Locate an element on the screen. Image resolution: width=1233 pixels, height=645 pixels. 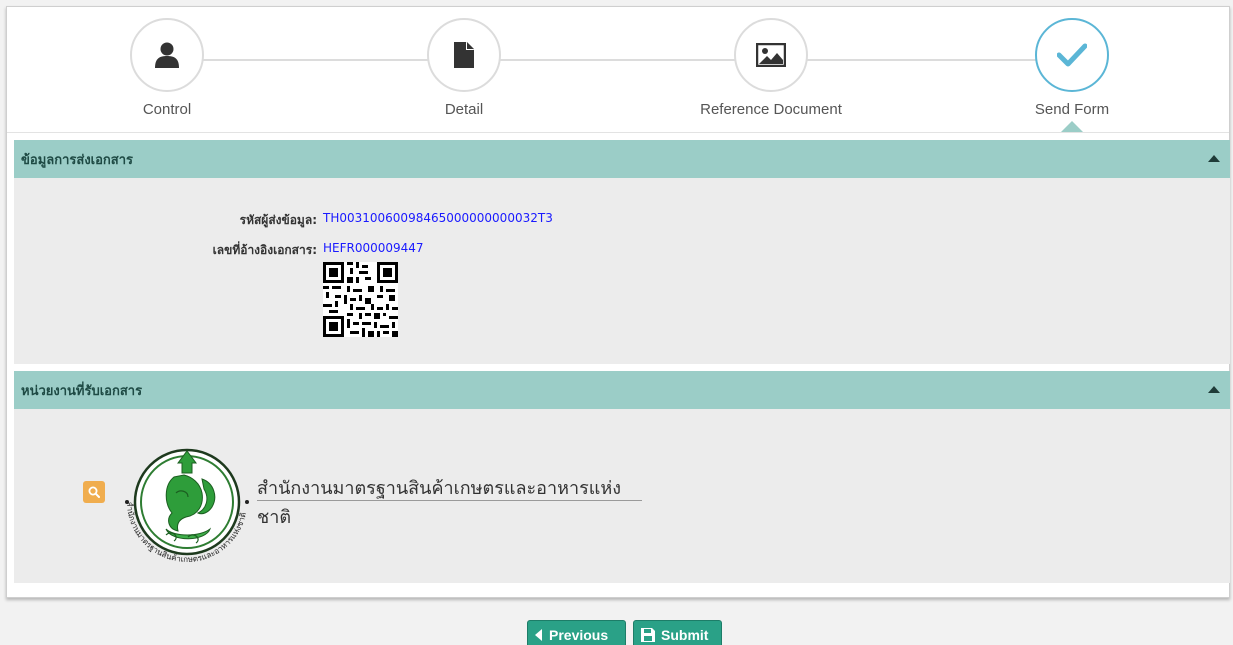
step-detail-label: Detail is located at coordinates (464, 109).